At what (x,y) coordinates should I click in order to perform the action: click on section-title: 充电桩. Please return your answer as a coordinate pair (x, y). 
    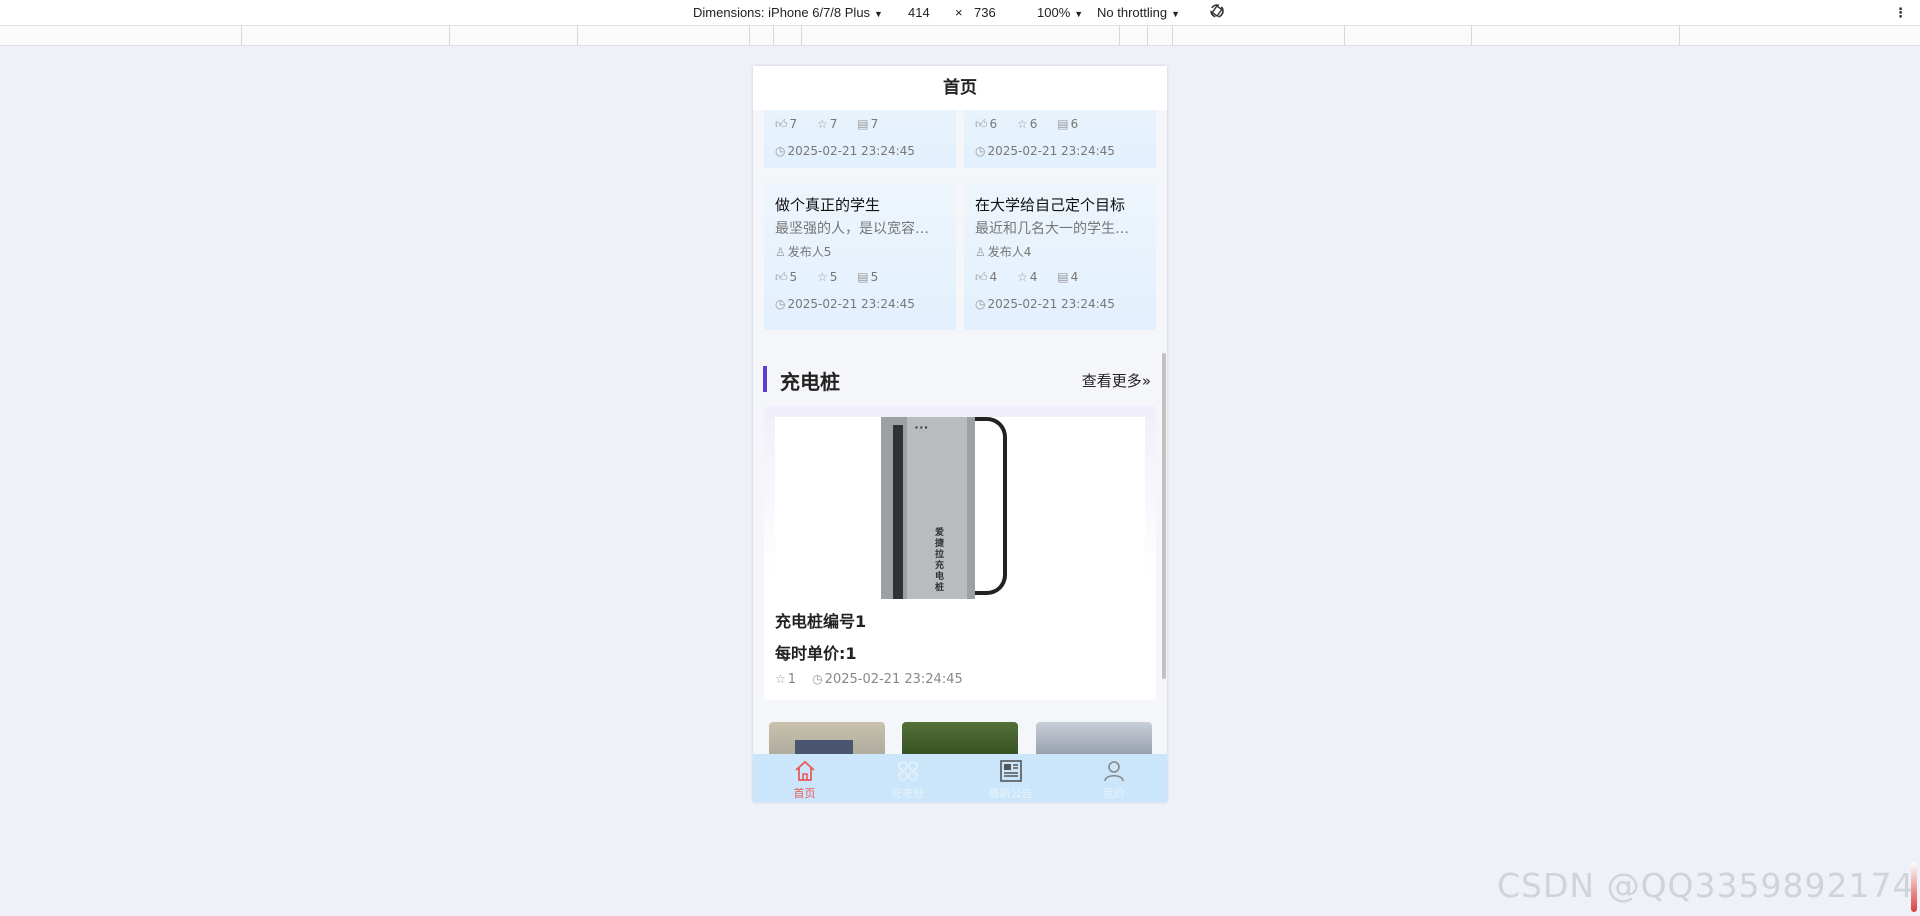
    Looking at the image, I should click on (810, 382).